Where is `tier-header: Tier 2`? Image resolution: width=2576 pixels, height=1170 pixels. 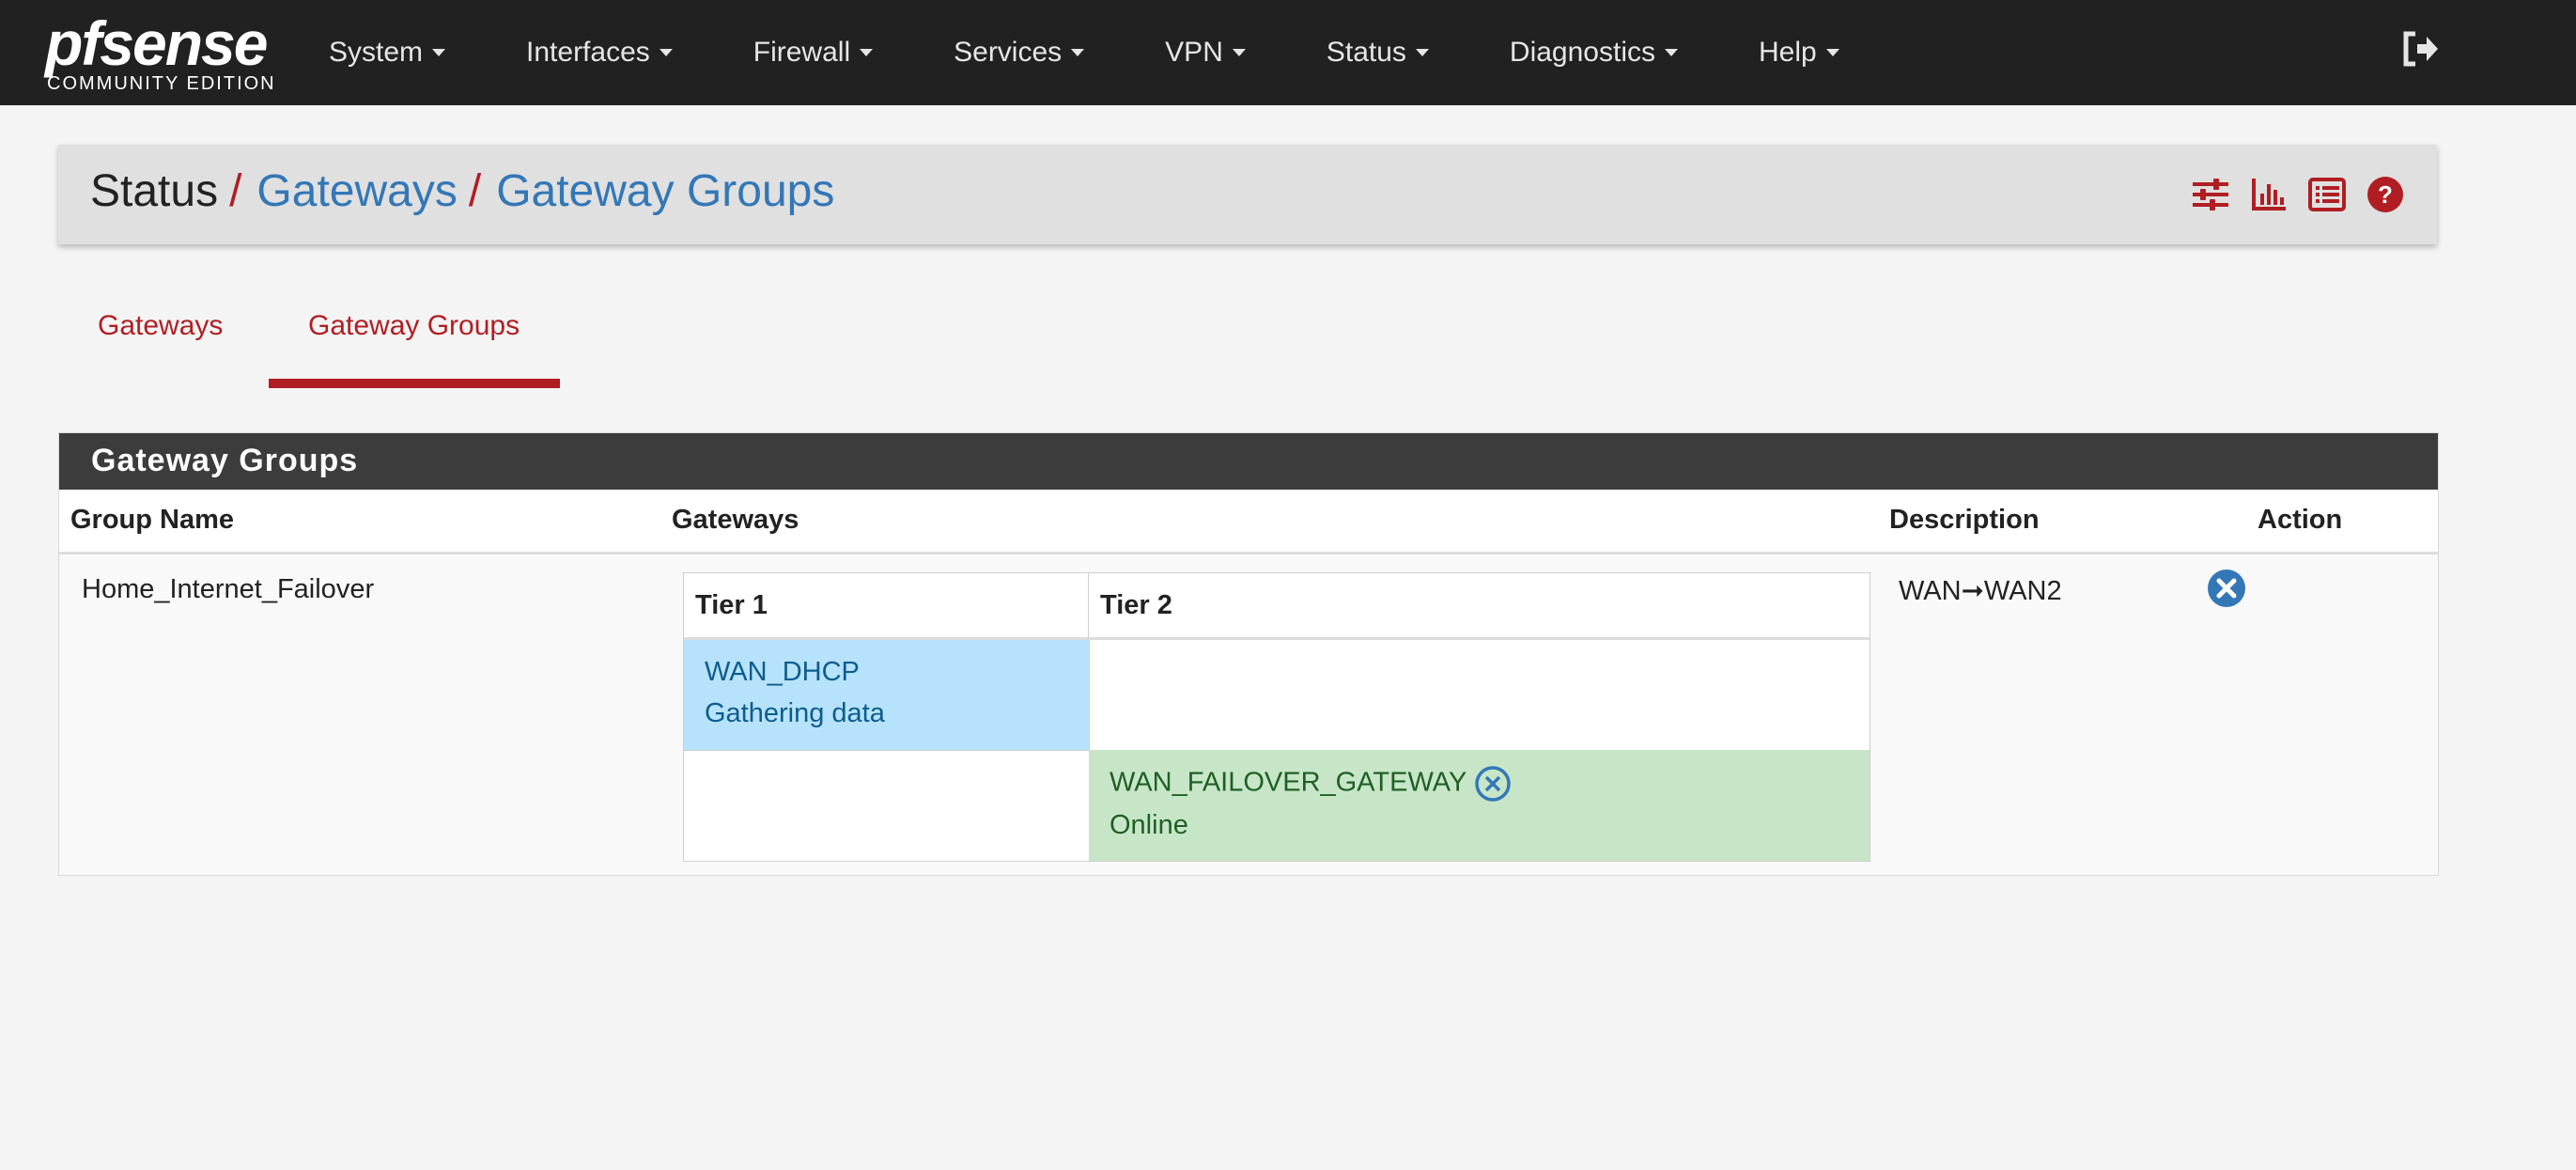 tier-header: Tier 2 is located at coordinates (1480, 606).